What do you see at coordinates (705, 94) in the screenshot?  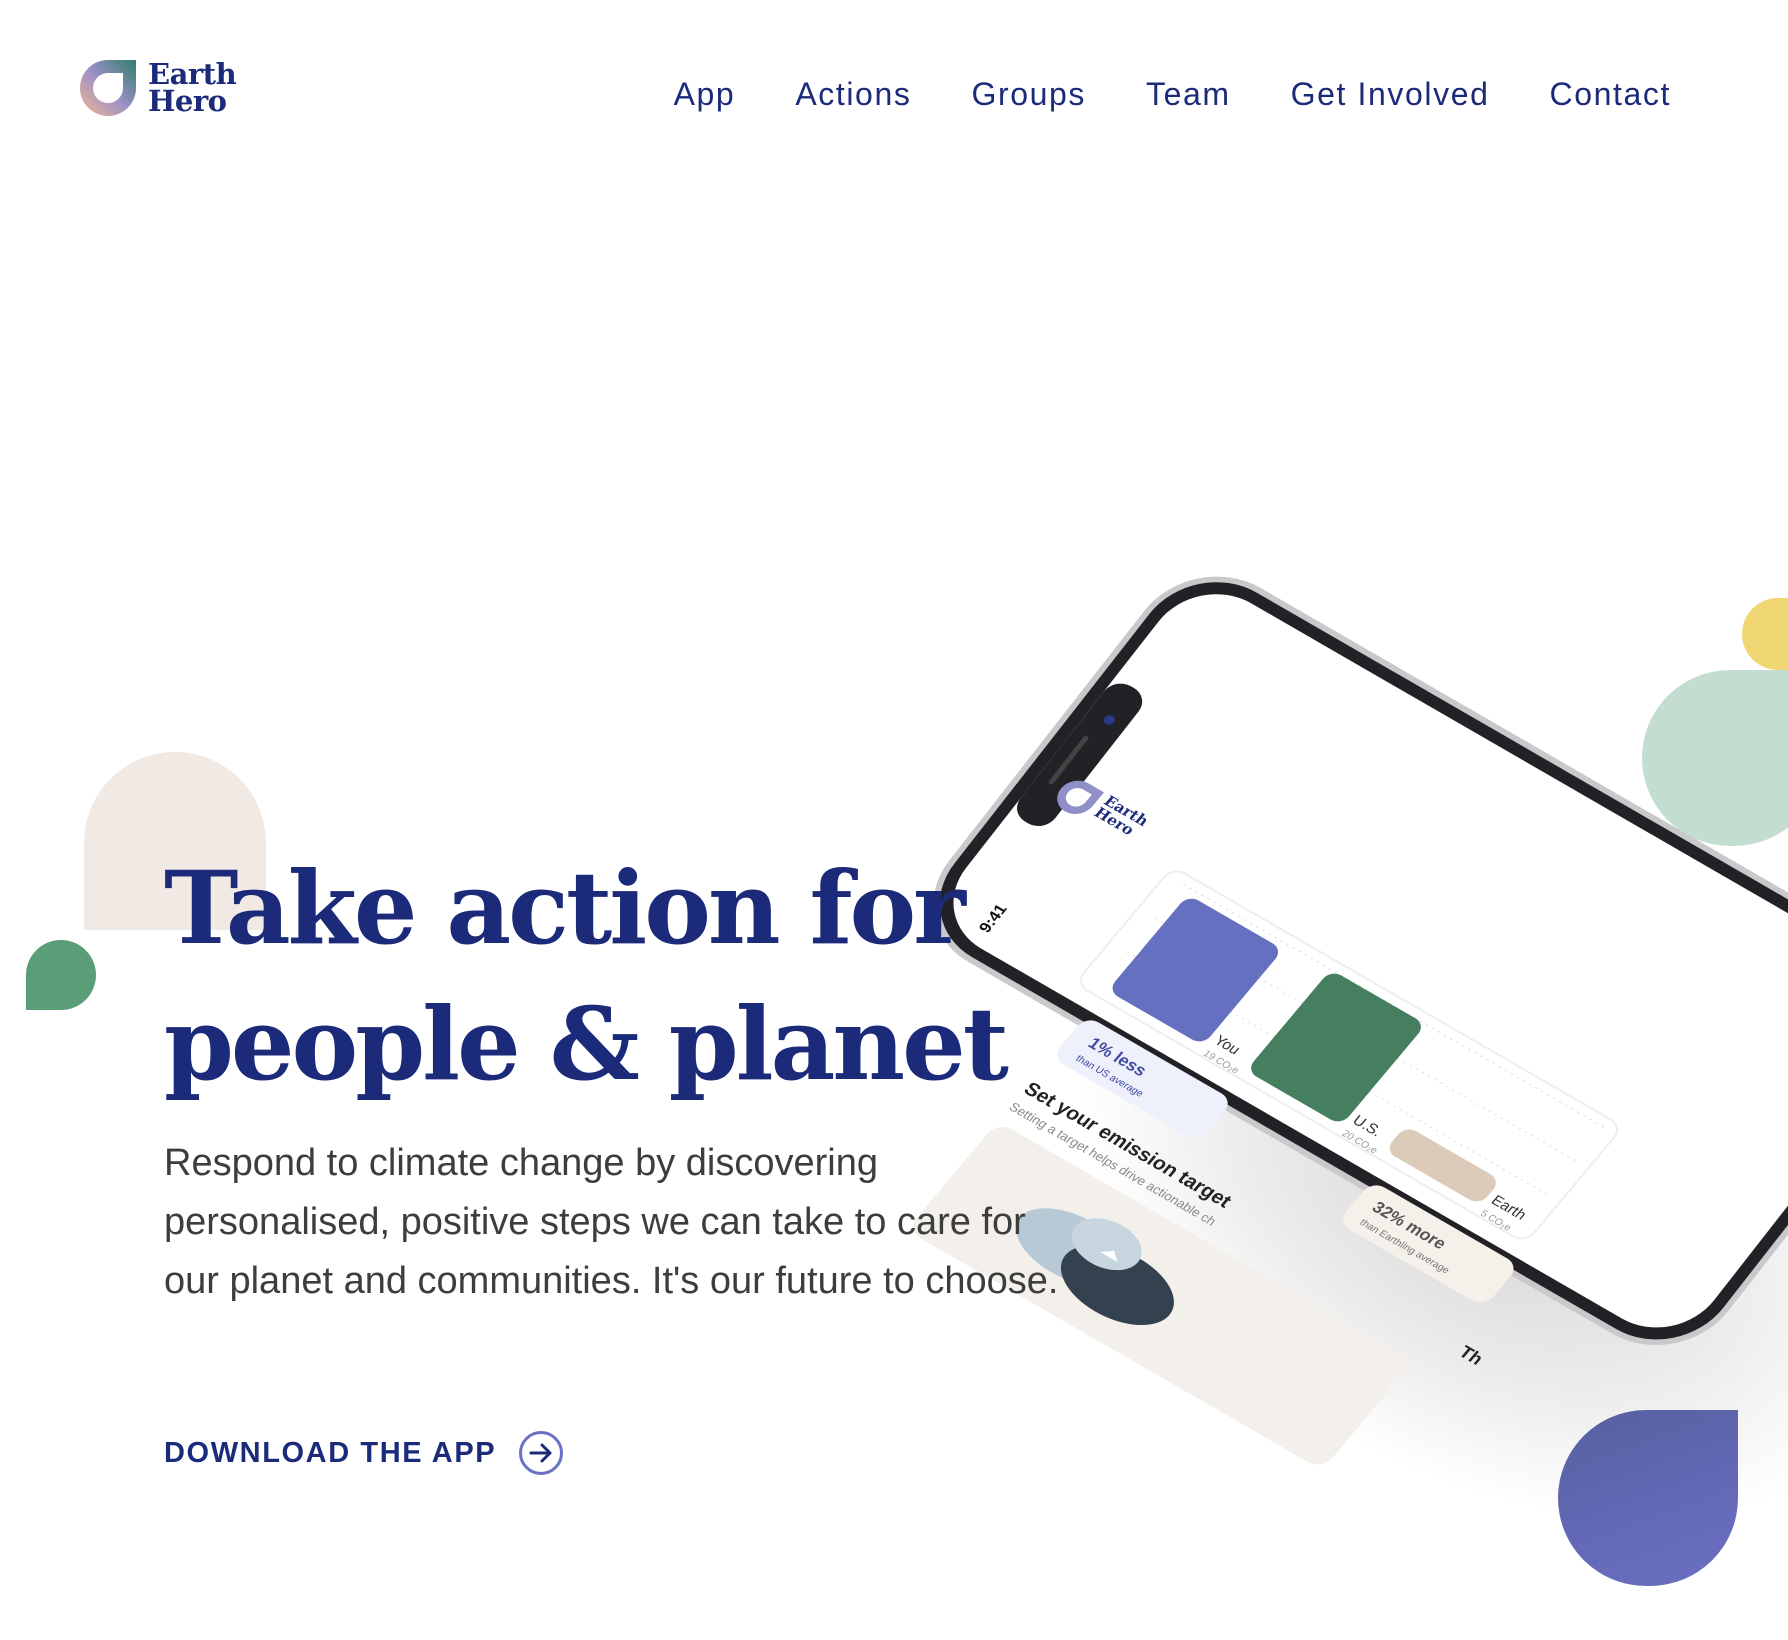 I see `nav-link-app: App` at bounding box center [705, 94].